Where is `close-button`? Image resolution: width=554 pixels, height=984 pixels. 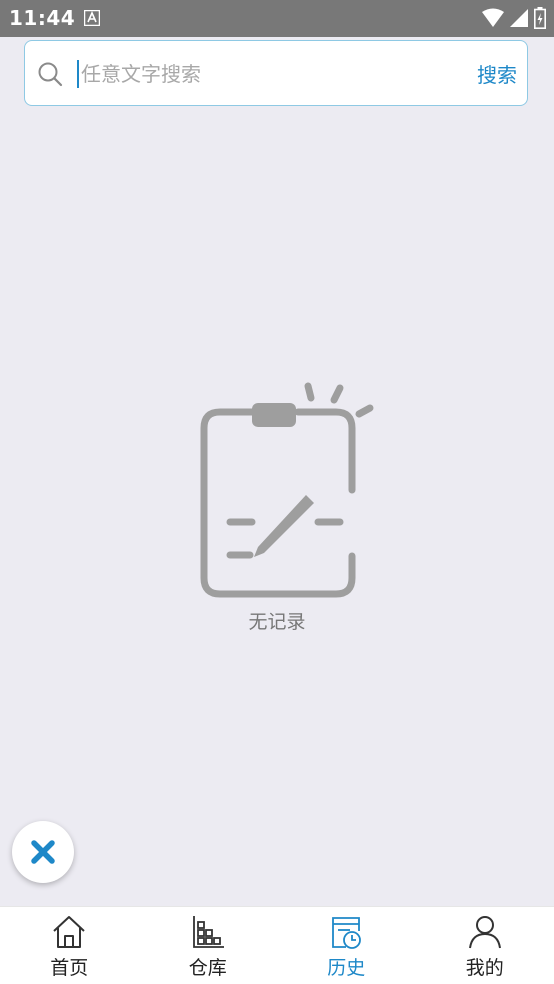
close-button is located at coordinates (43, 852).